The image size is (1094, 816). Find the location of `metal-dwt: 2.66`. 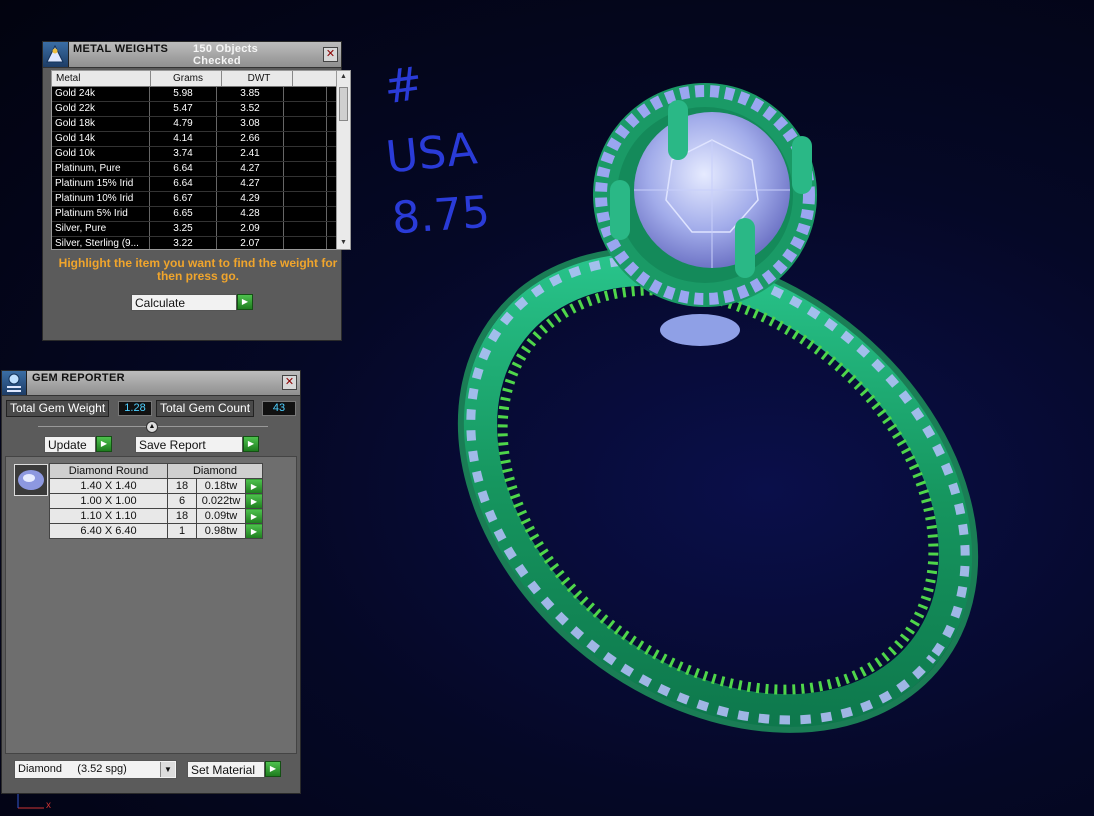

metal-dwt: 2.66 is located at coordinates (250, 139).